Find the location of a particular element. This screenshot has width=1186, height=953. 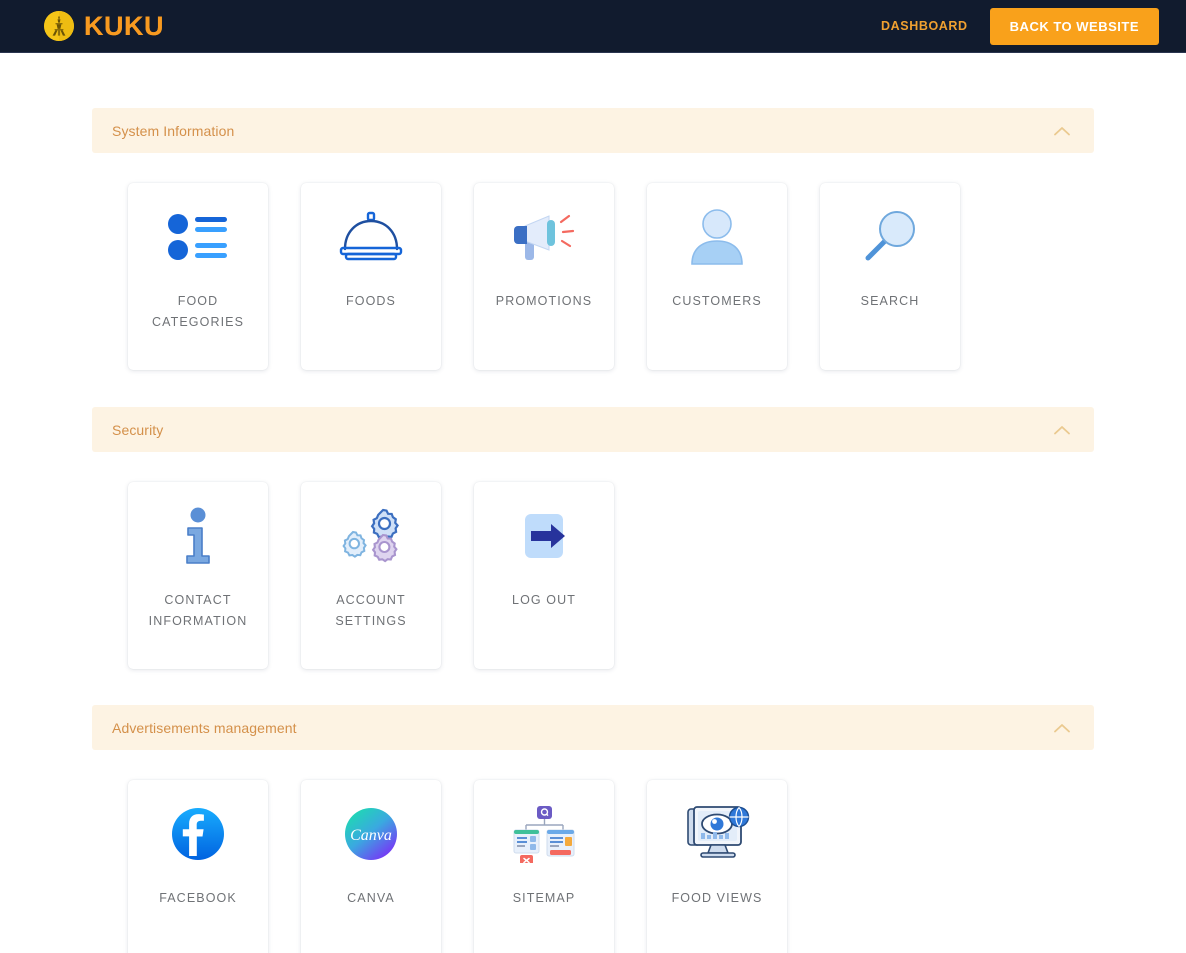

card-facebook: FACEBOOK is located at coordinates (198, 866).